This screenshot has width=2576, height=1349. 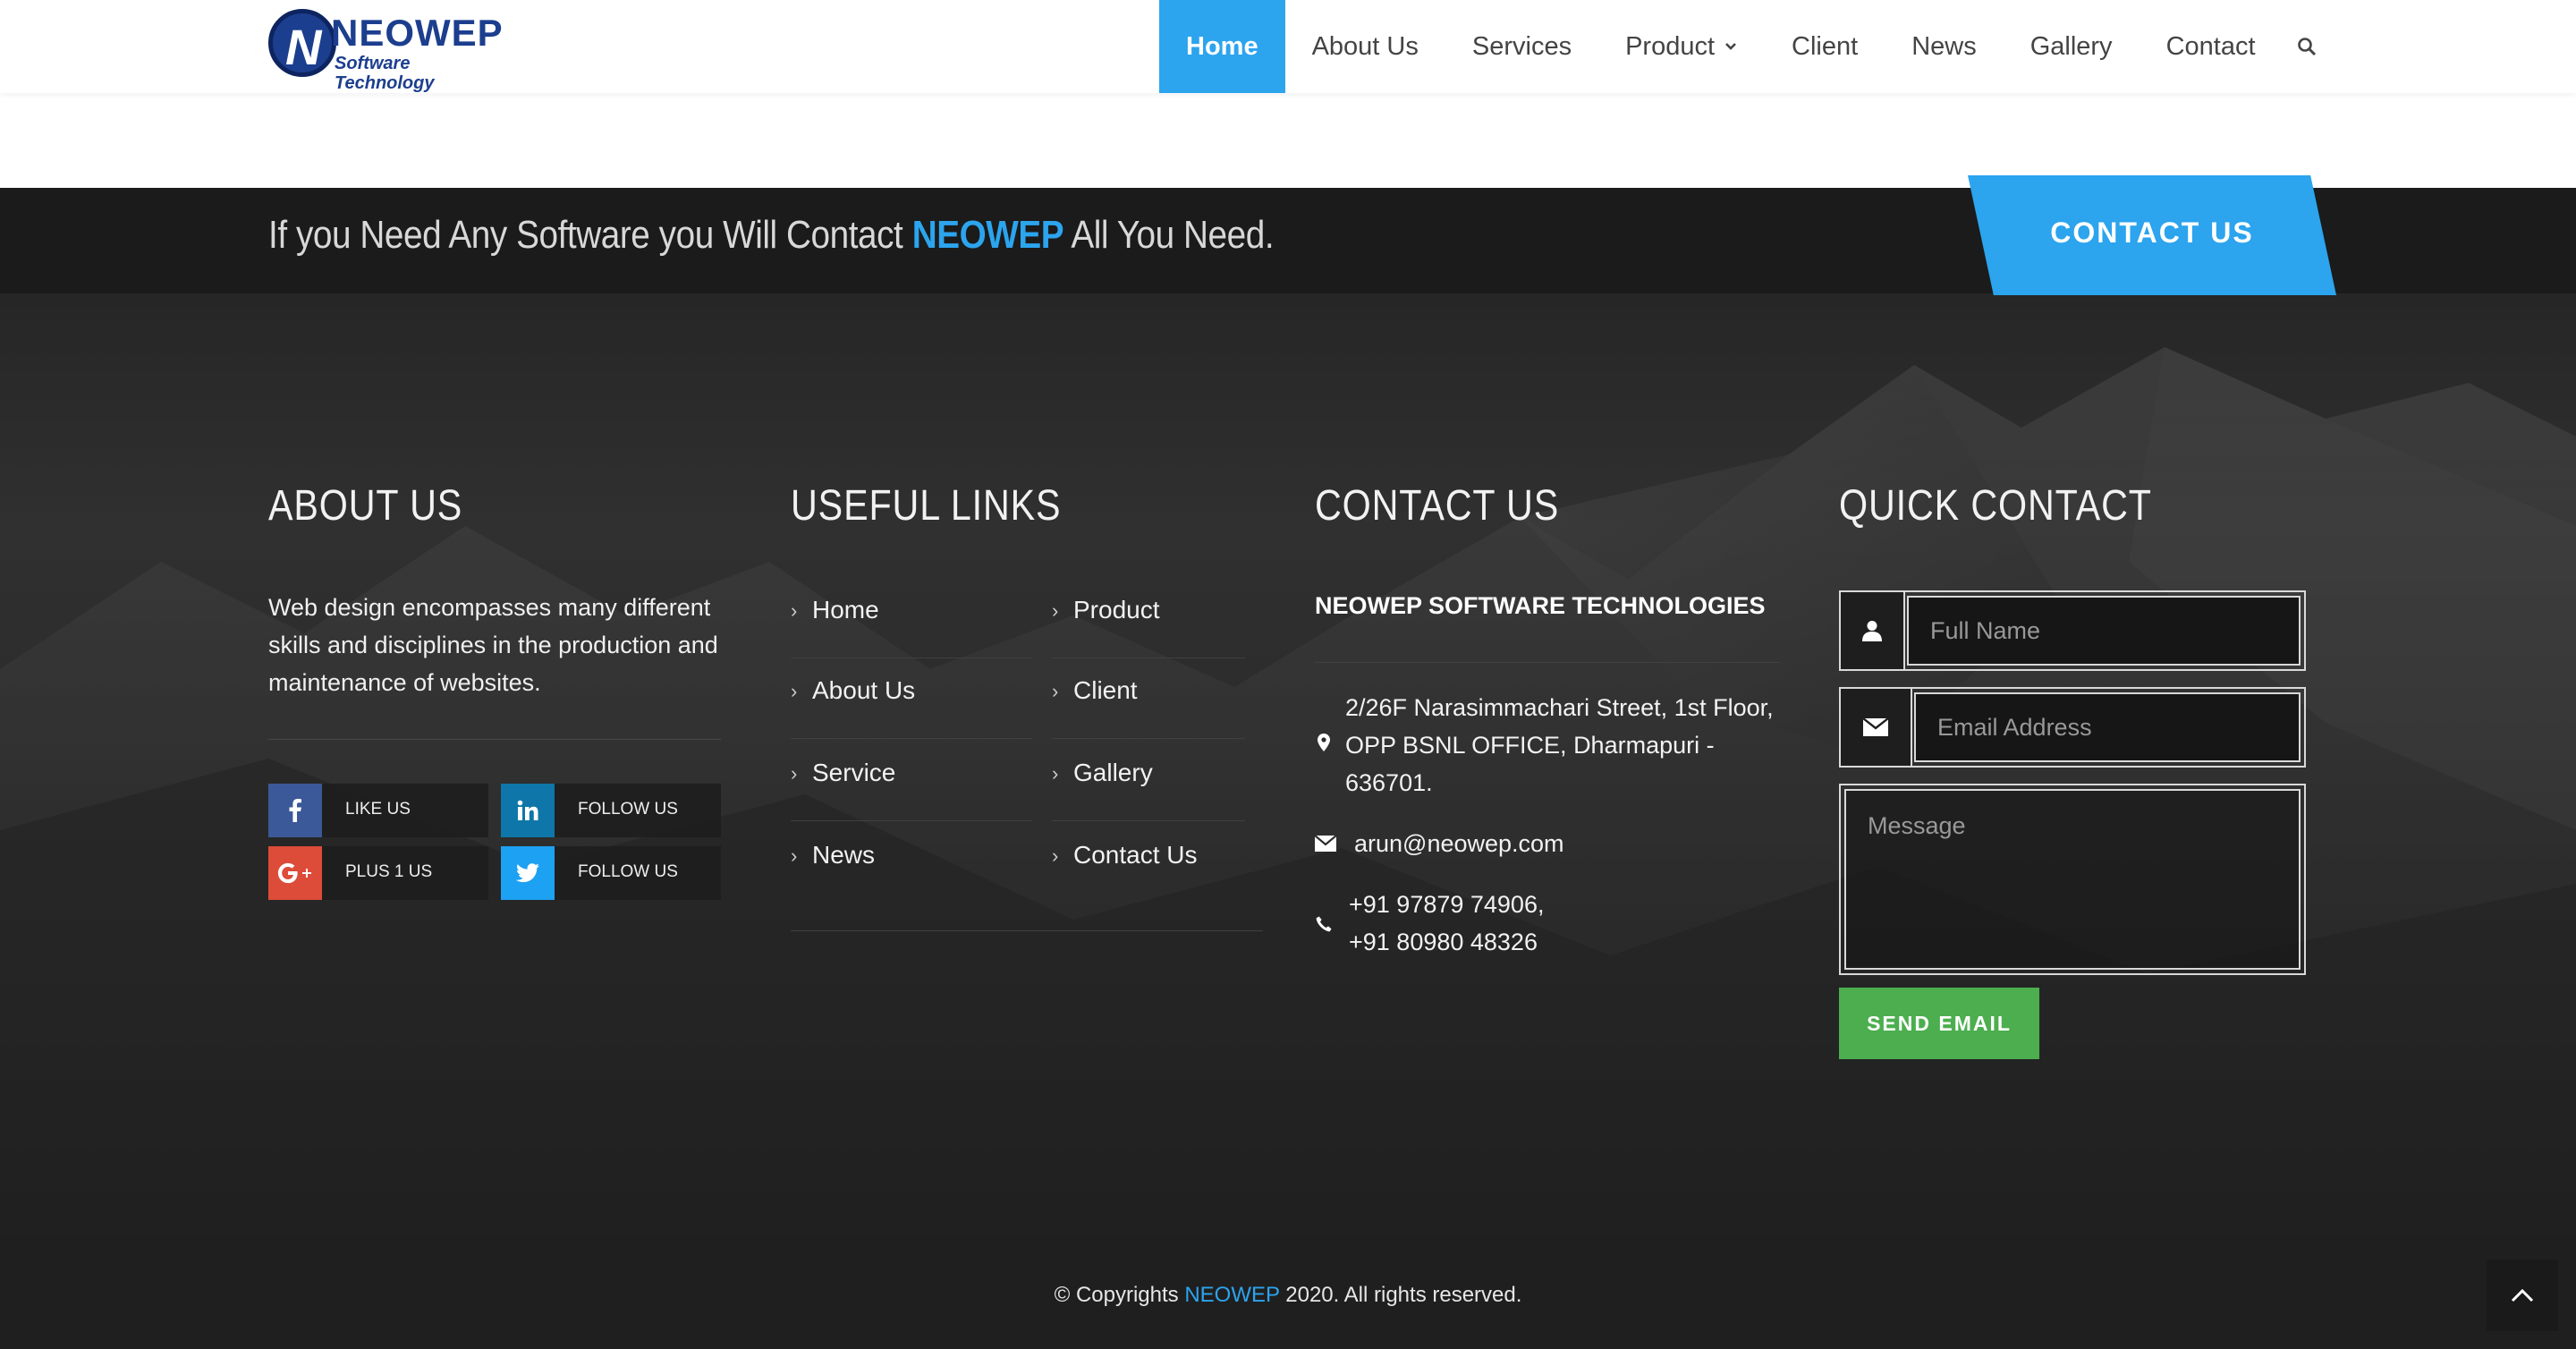 What do you see at coordinates (1116, 1295) in the screenshot?
I see `copyright-prefix: © Copyrights` at bounding box center [1116, 1295].